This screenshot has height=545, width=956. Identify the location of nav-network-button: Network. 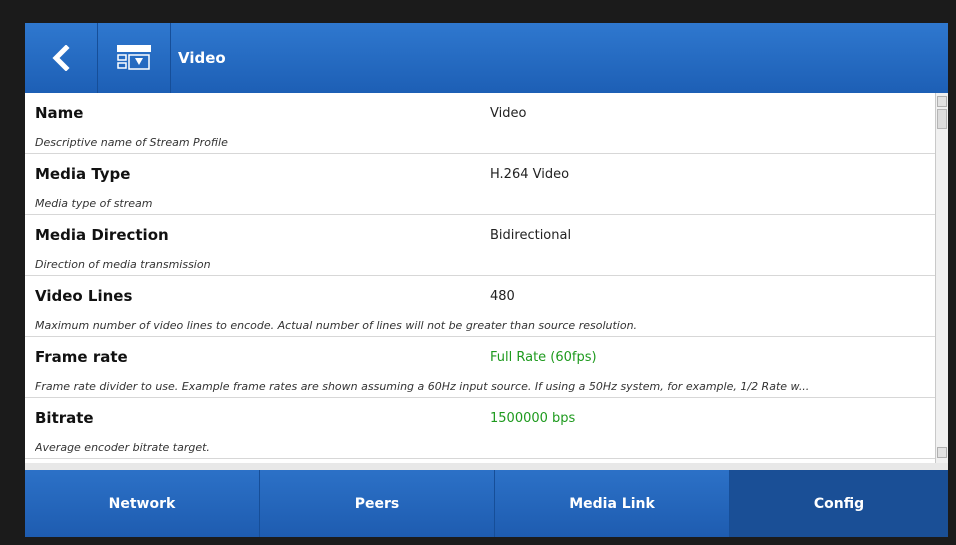
(142, 503).